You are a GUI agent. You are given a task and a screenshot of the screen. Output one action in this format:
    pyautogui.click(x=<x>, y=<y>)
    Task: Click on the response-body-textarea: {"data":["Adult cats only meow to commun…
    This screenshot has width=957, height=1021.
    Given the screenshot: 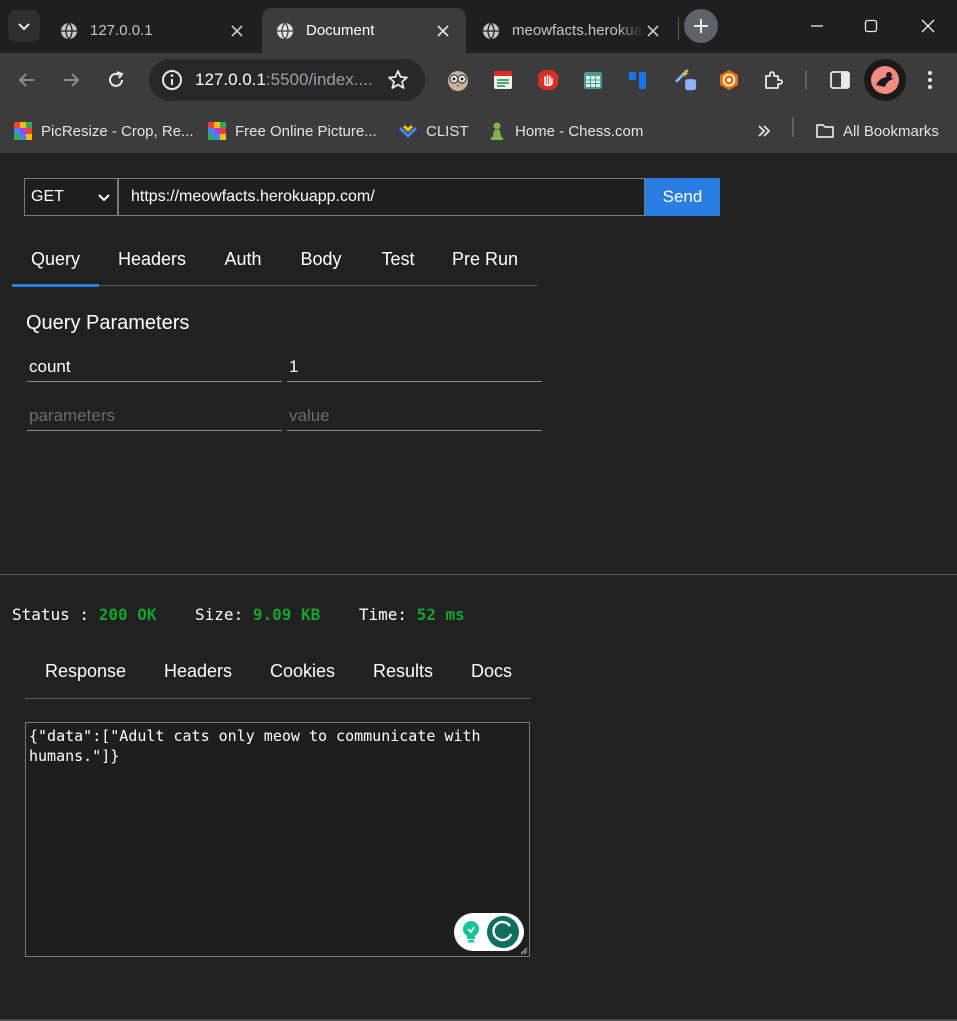 What is the action you would take?
    pyautogui.click(x=277, y=839)
    